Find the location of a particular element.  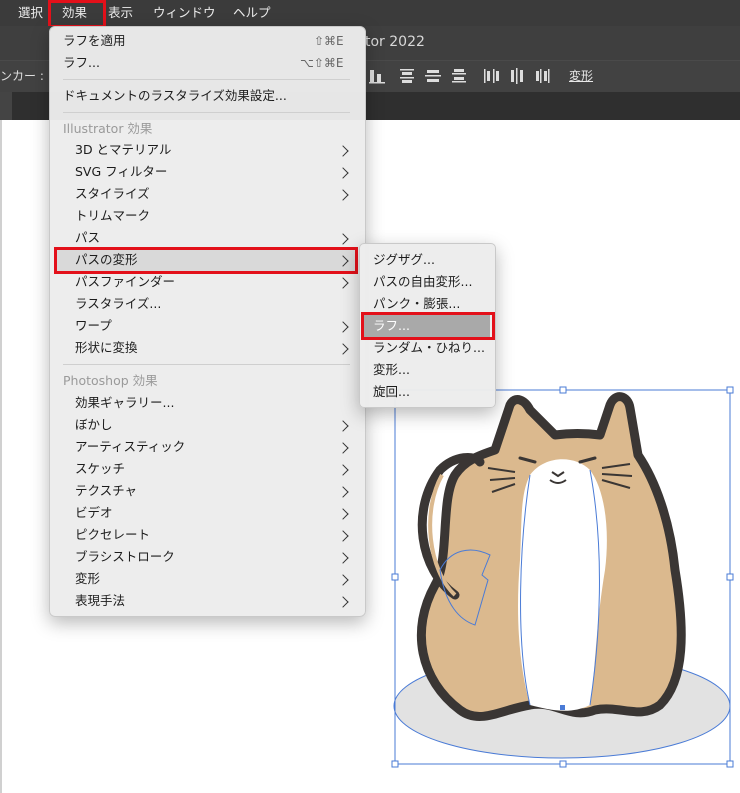

transform-link: 変形 is located at coordinates (581, 75).